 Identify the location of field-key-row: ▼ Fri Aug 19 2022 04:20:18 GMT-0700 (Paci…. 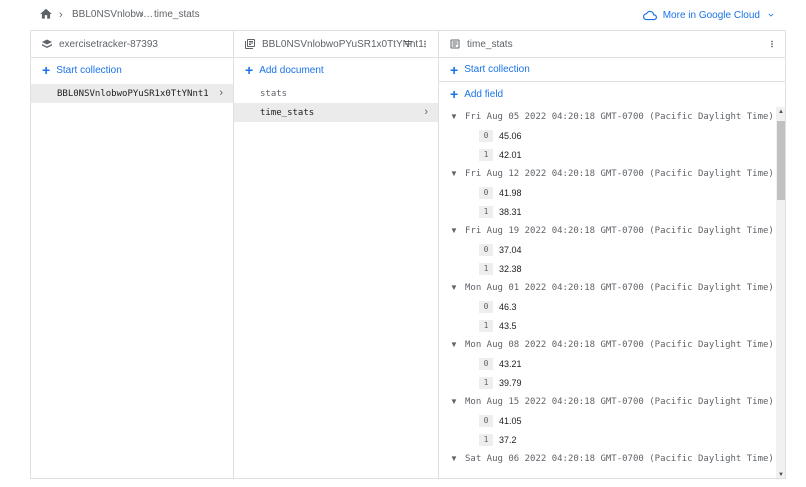
(612, 230).